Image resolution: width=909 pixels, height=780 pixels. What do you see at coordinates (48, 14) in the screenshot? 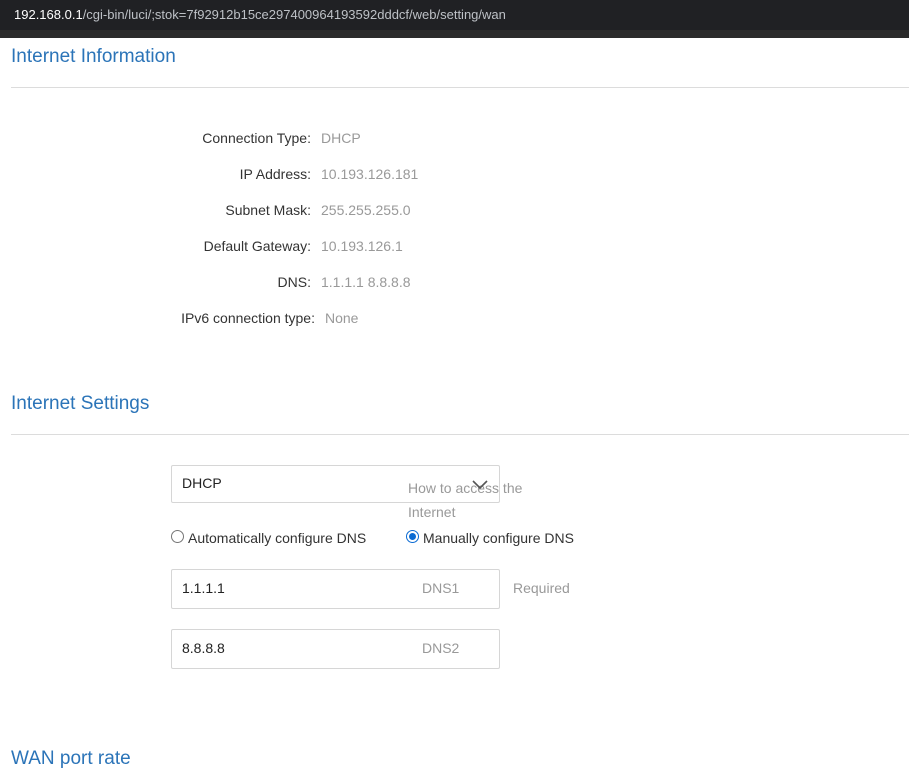
I see `url-host: 192.168.0.1` at bounding box center [48, 14].